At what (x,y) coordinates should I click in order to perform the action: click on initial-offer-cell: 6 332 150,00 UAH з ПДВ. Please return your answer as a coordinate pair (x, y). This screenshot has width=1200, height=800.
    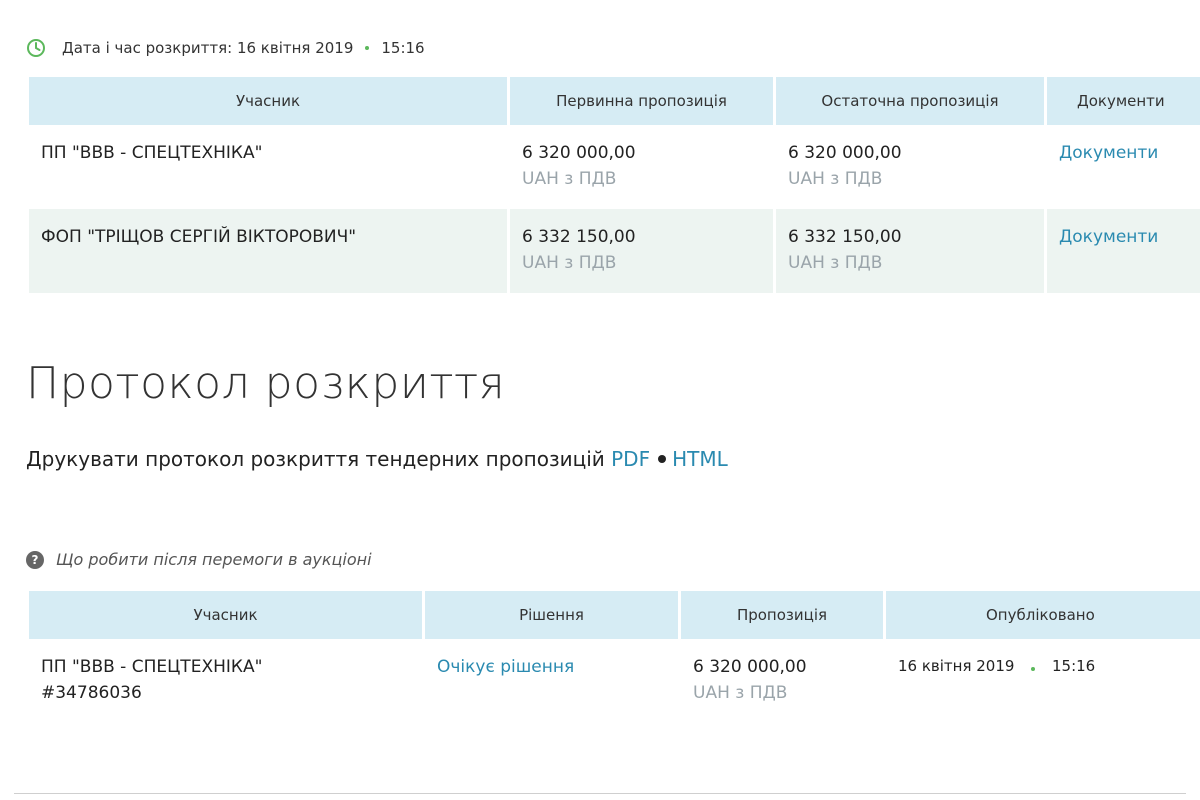
    Looking at the image, I should click on (641, 251).